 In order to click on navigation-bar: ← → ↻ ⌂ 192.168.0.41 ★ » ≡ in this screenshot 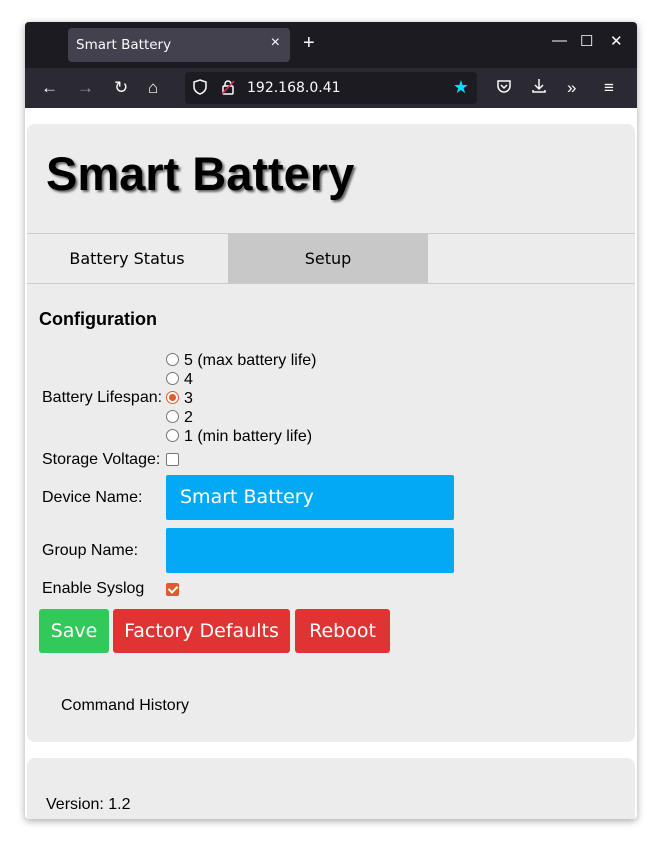, I will do `click(331, 88)`.